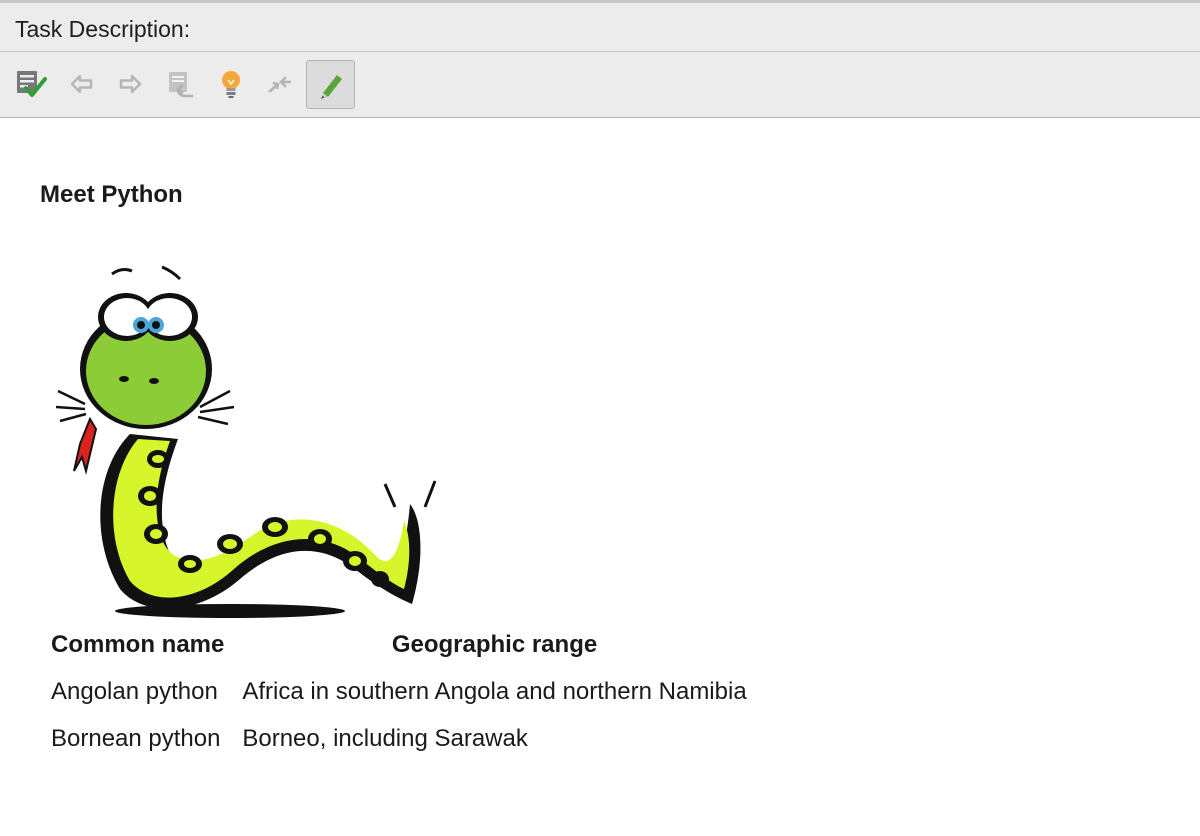  I want to click on edit-icon, so click(331, 86).